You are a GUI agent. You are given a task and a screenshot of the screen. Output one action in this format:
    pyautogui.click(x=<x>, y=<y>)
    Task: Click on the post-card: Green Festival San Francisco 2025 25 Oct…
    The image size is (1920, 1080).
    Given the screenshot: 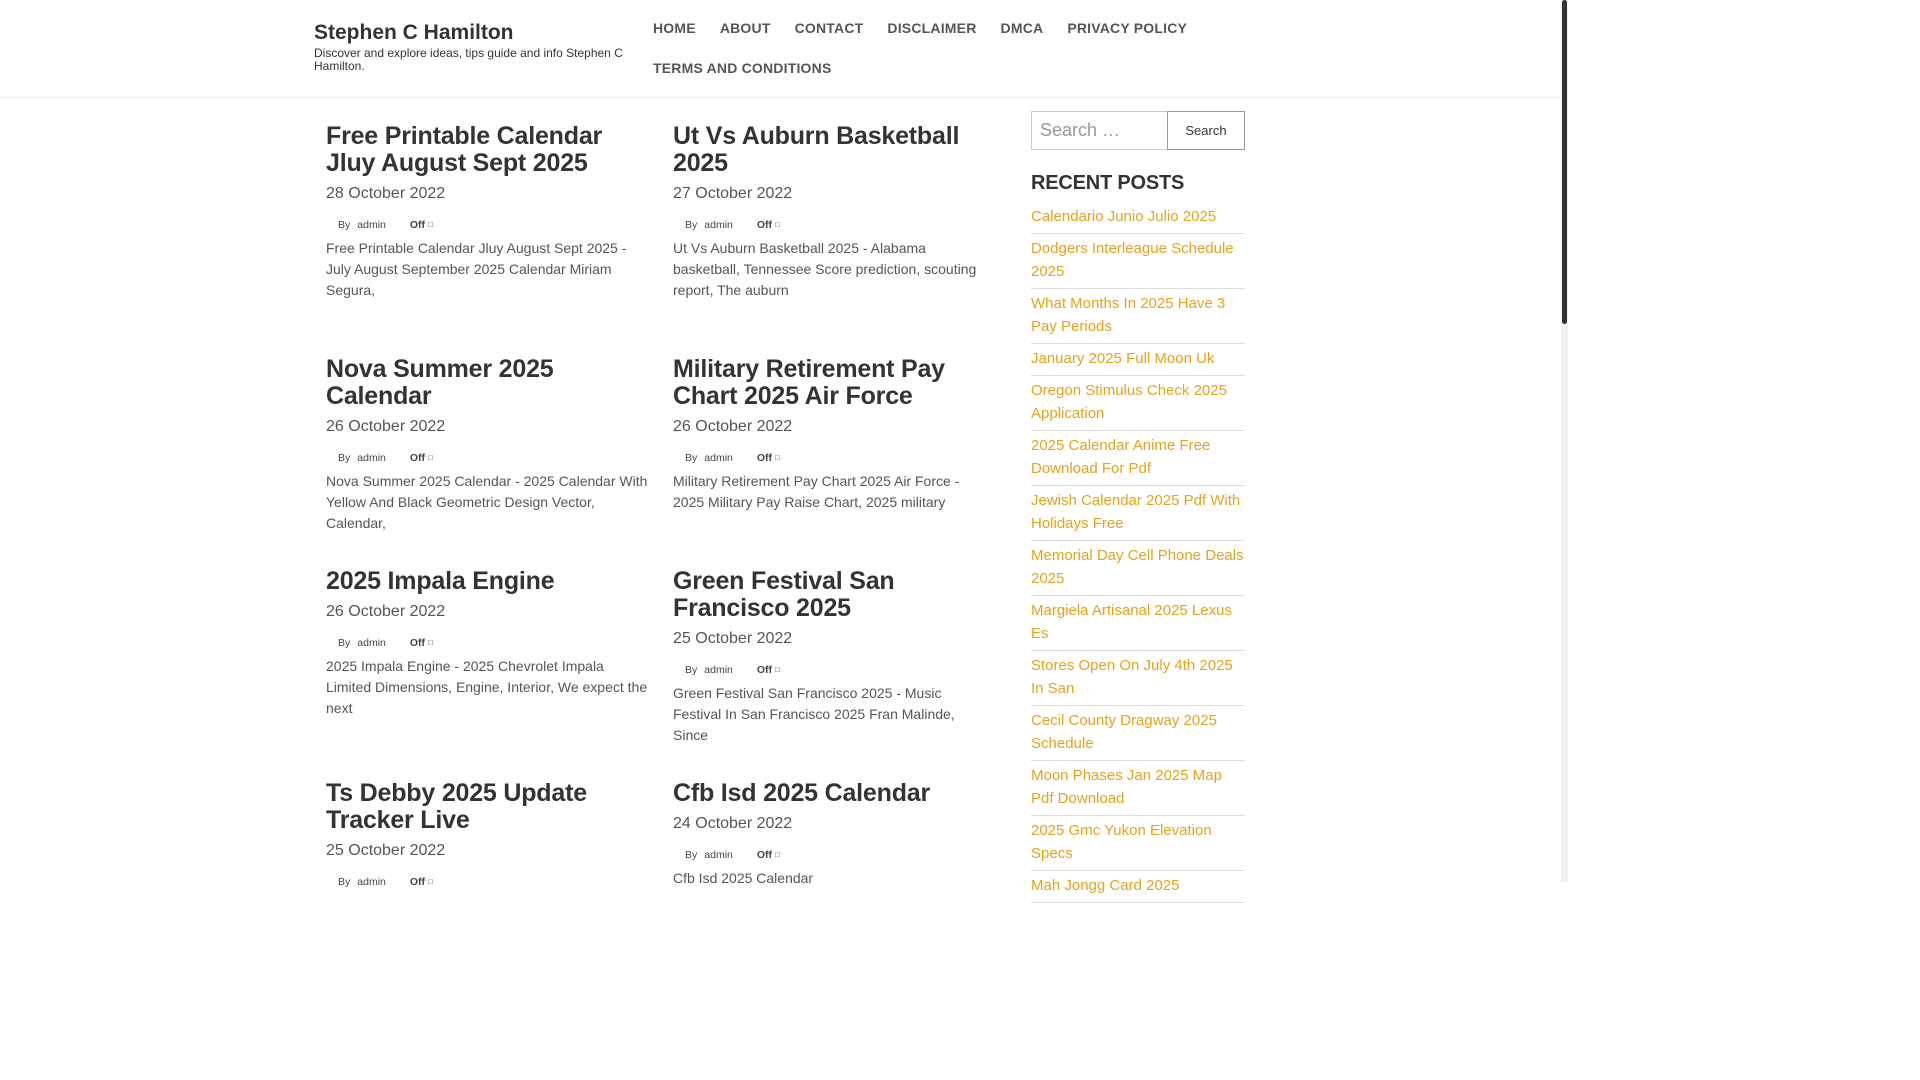 What is the action you would take?
    pyautogui.click(x=833, y=657)
    